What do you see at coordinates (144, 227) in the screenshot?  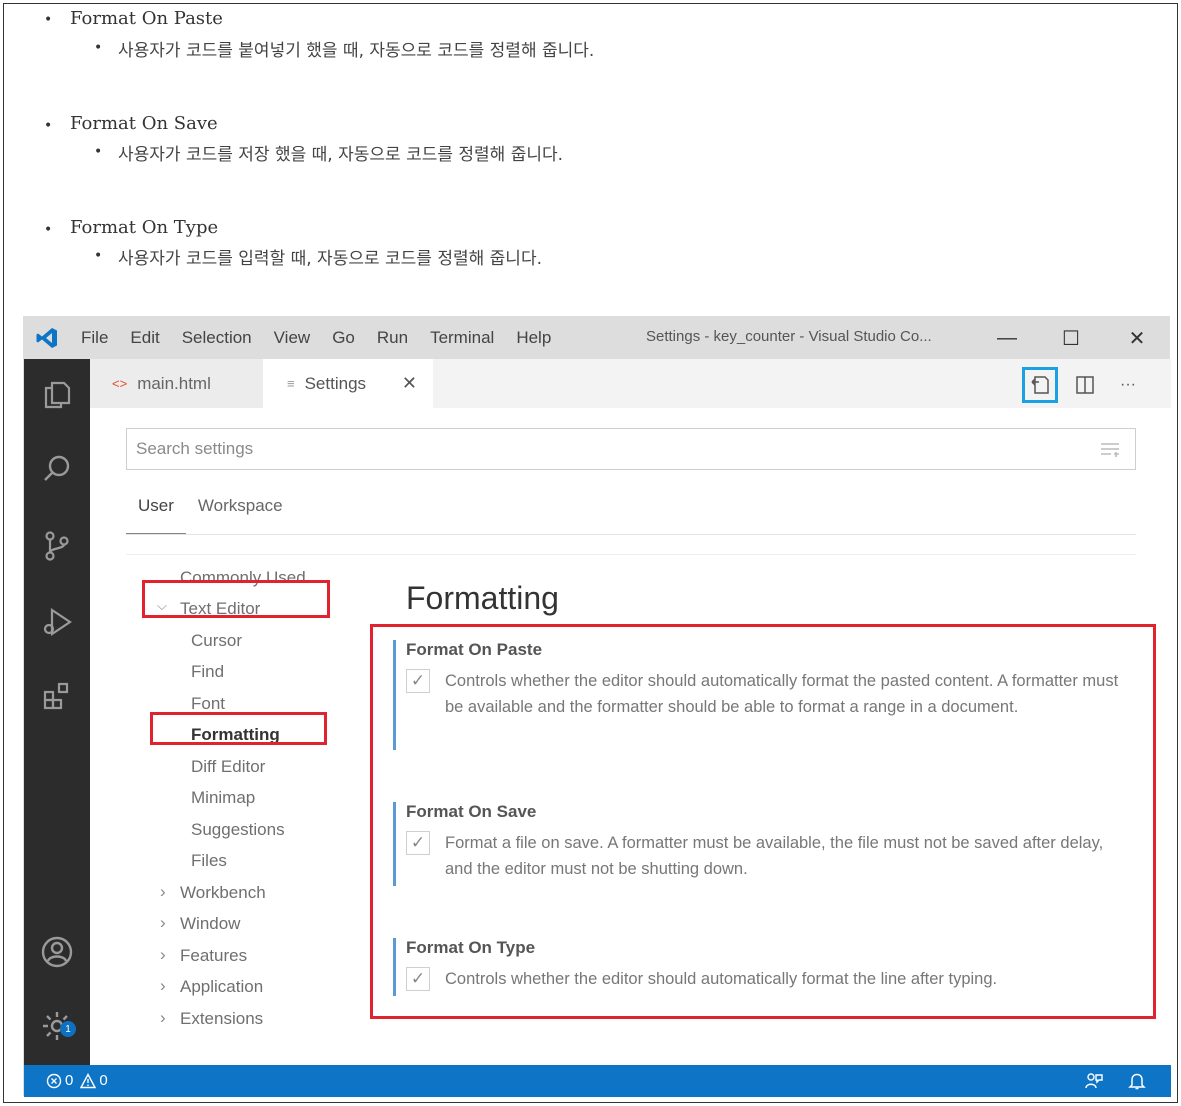 I see `doc-item-title: Format On Type` at bounding box center [144, 227].